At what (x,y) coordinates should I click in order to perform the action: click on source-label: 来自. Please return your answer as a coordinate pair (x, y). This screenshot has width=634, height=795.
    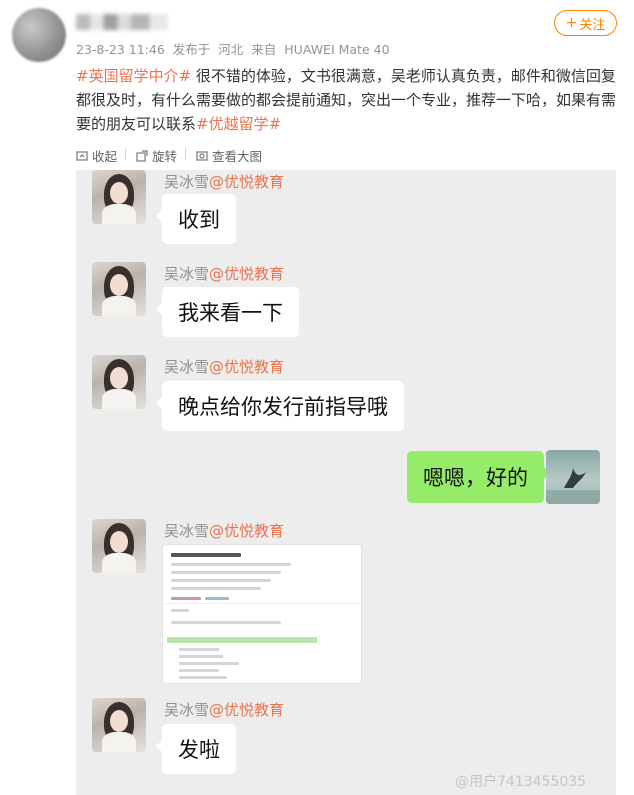
    Looking at the image, I should click on (264, 49).